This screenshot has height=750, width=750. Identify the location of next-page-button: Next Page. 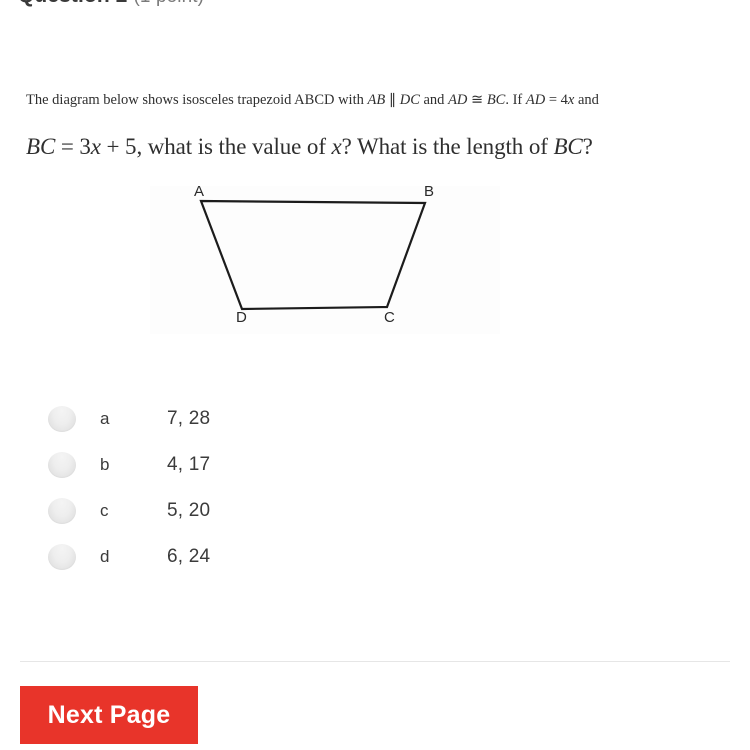
(109, 715).